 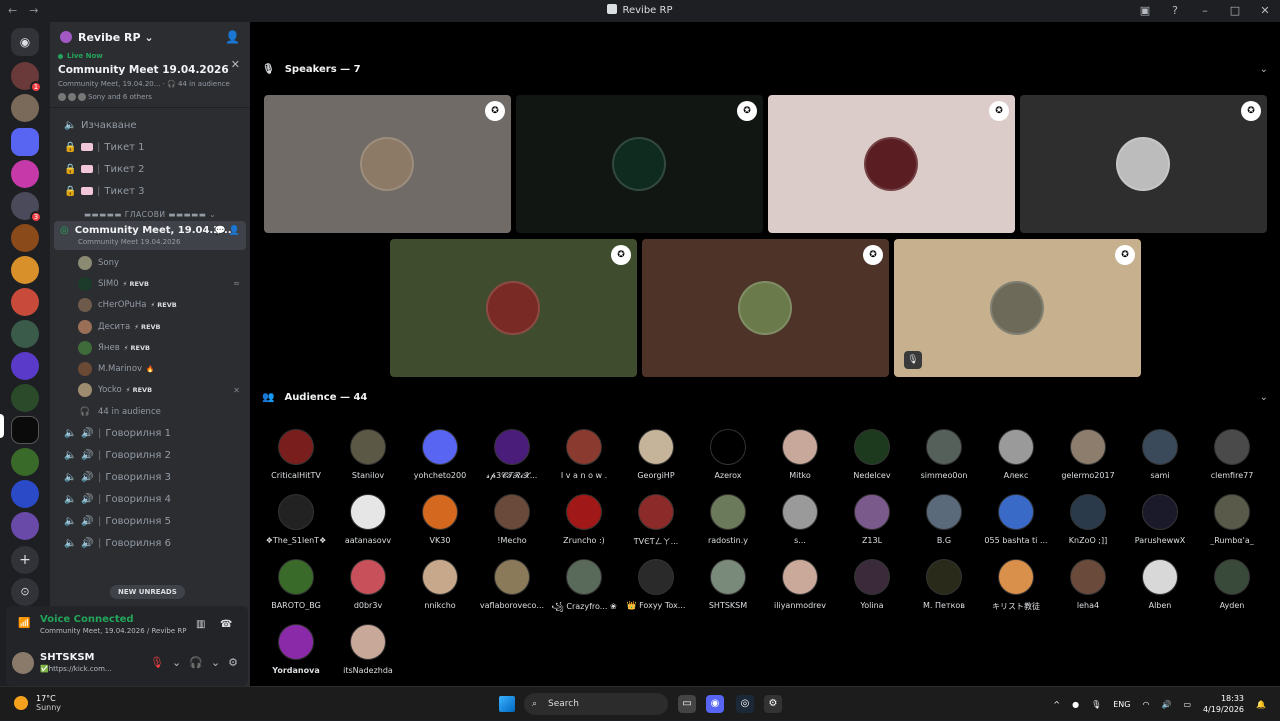 I want to click on channel-2: 🔒 | Тикет 1, so click(x=150, y=147).